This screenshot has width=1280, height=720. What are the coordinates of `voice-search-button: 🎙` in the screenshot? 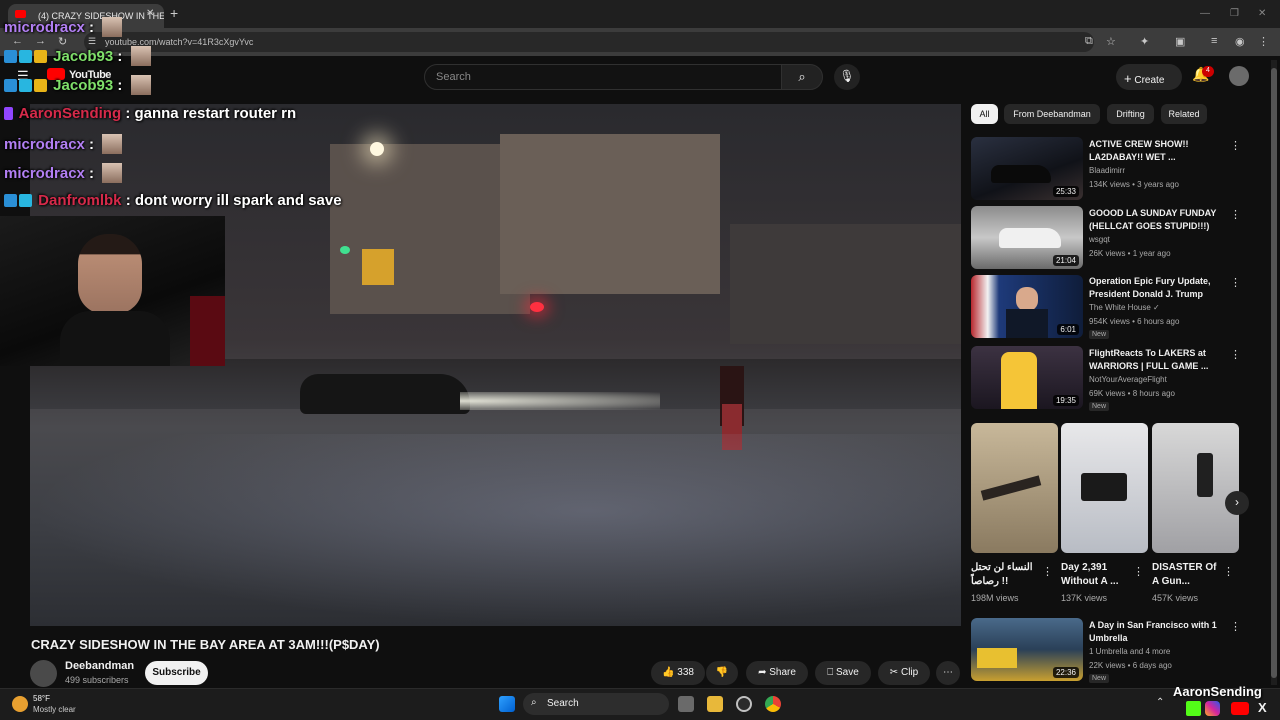 It's located at (847, 77).